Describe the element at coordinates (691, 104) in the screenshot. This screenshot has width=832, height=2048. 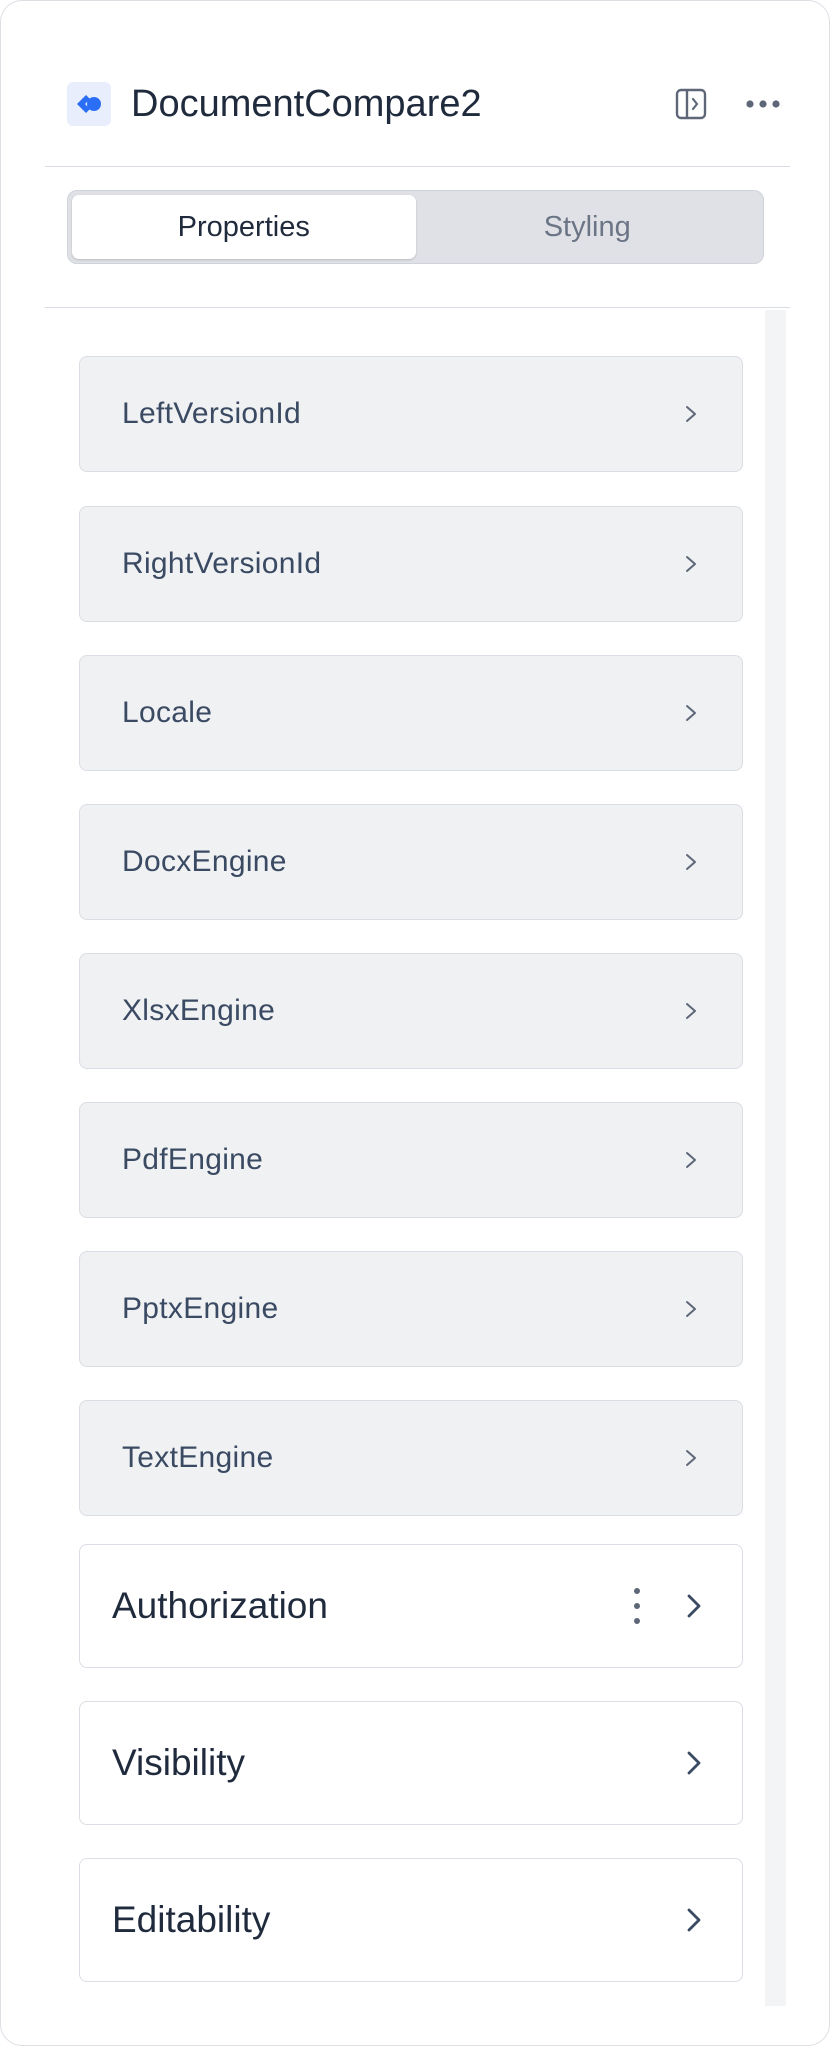
I see `sidebar-toggle-icon` at that location.